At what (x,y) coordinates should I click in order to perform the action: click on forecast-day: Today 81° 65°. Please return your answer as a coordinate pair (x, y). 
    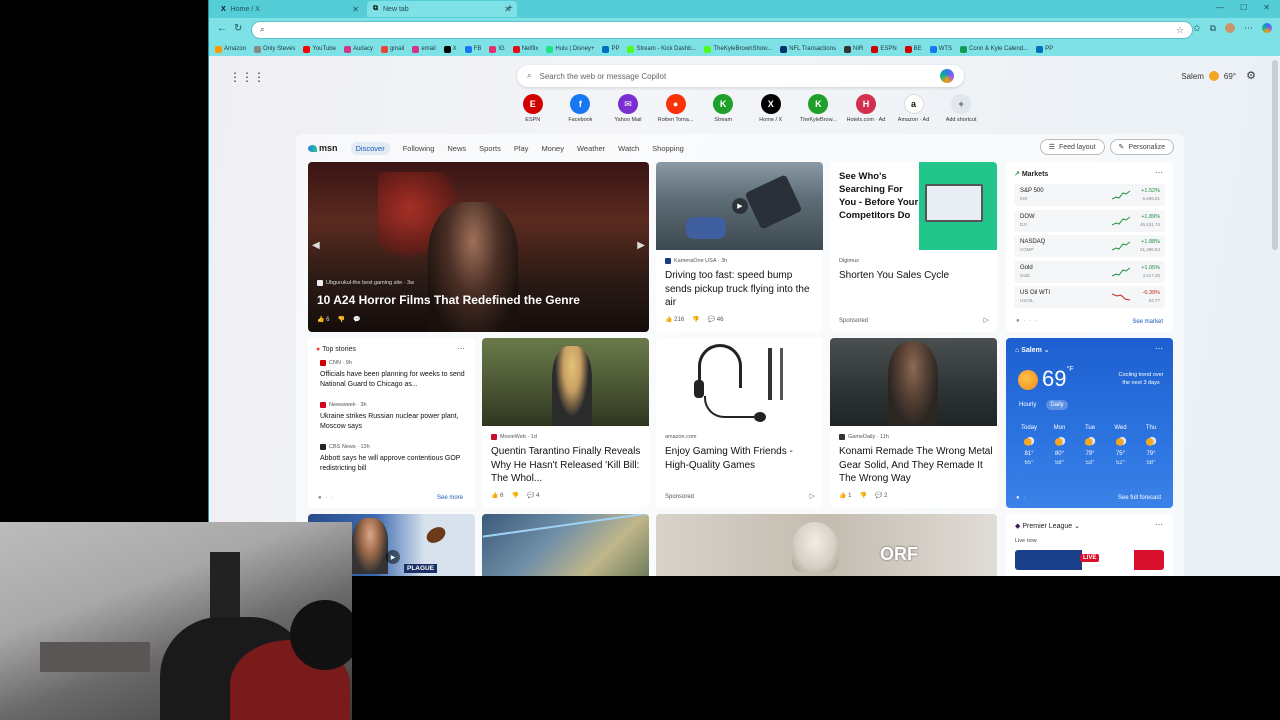
    Looking at the image, I should click on (1029, 445).